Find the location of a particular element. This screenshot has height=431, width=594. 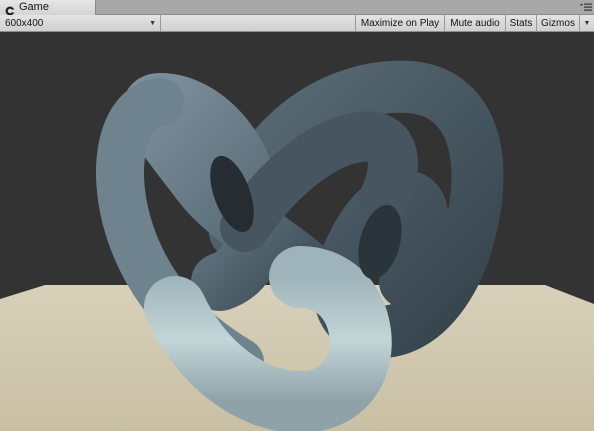

tab-game: Game is located at coordinates (48, 7).